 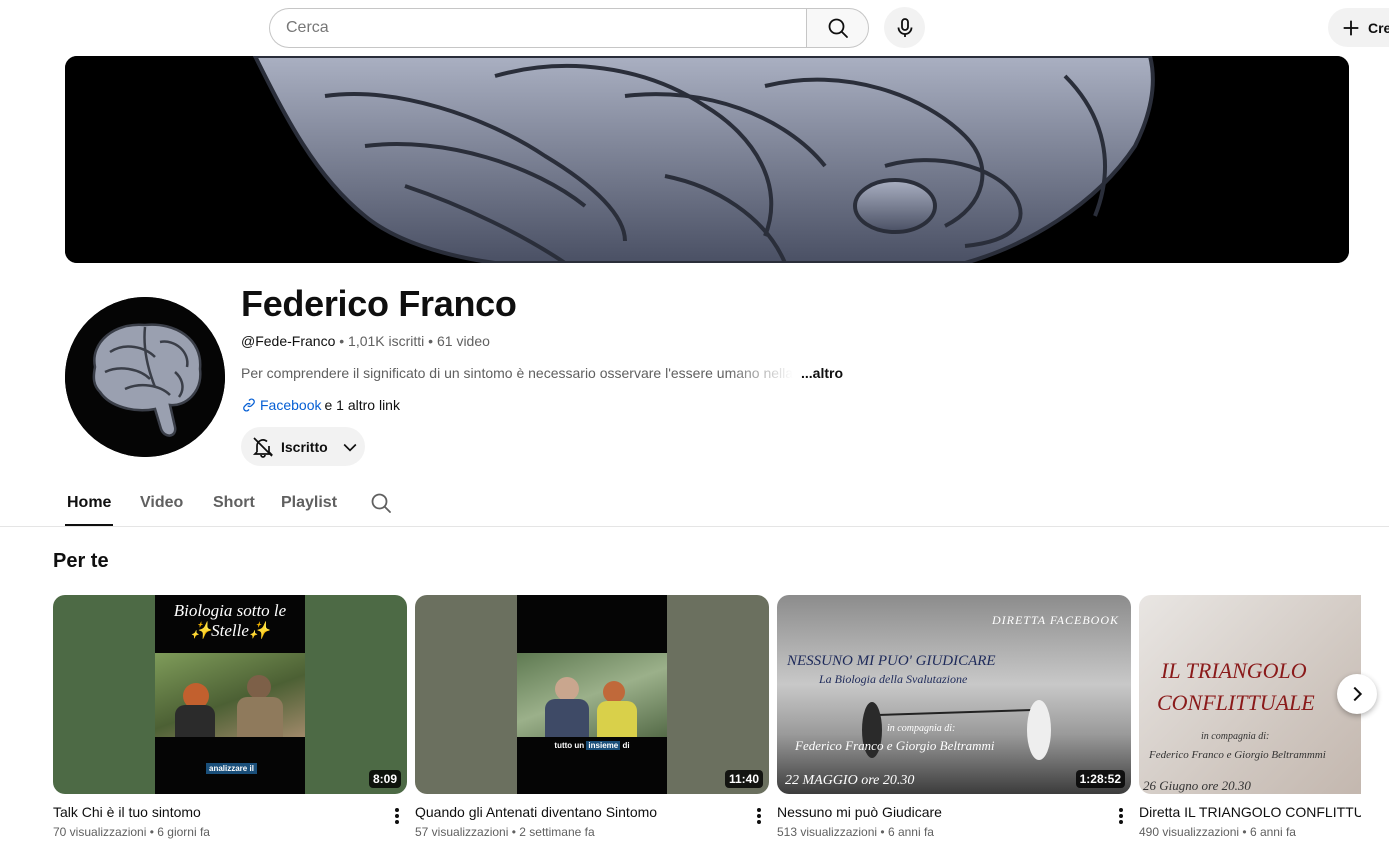 I want to click on chevron-right-icon, so click(x=1358, y=694).